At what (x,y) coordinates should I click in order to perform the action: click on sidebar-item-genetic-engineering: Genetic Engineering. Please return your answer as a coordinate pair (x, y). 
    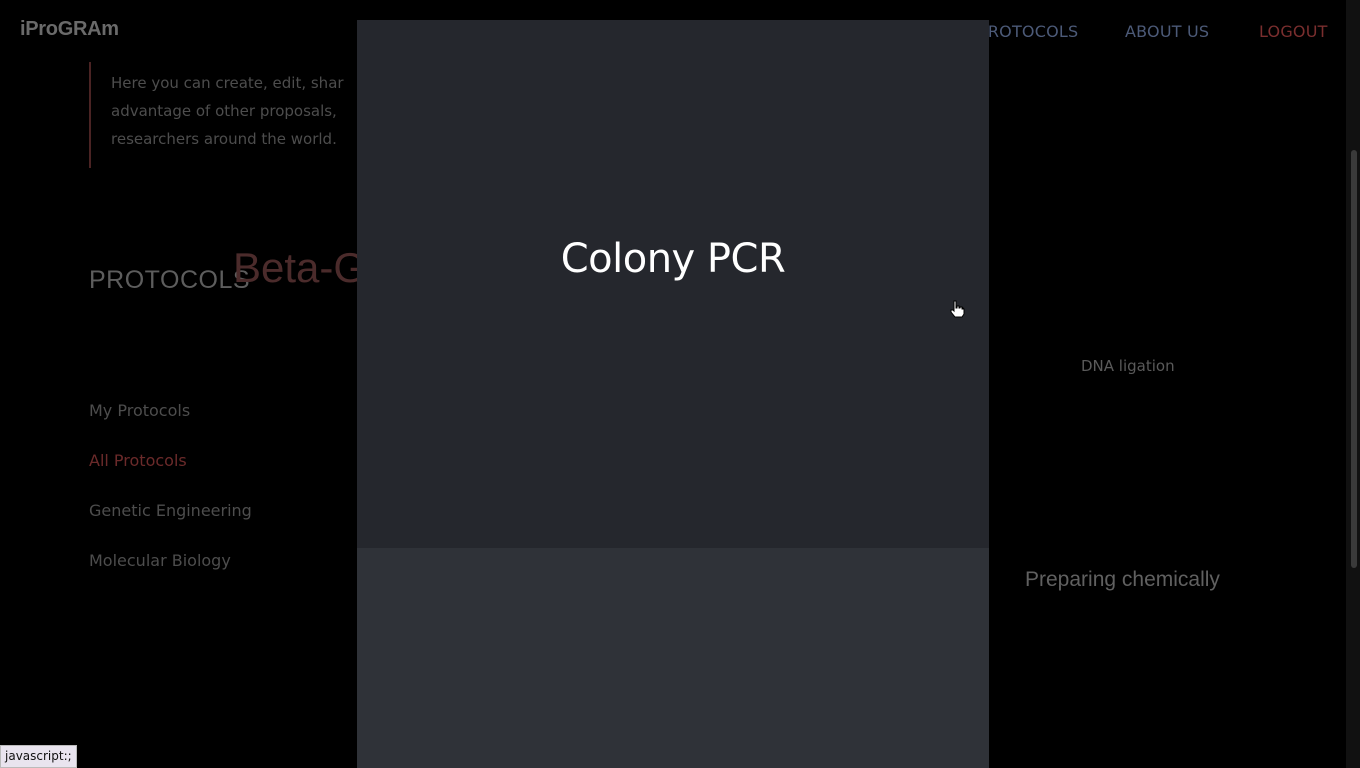
    Looking at the image, I should click on (170, 510).